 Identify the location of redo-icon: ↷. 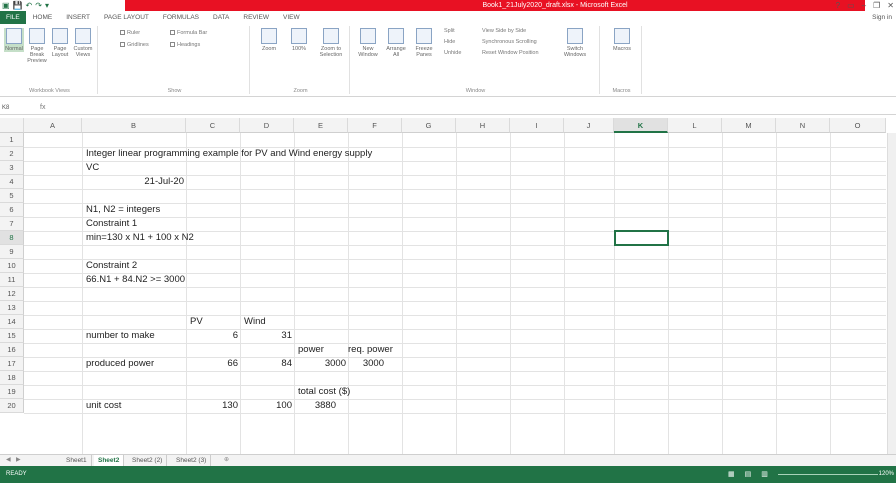
(38, 5).